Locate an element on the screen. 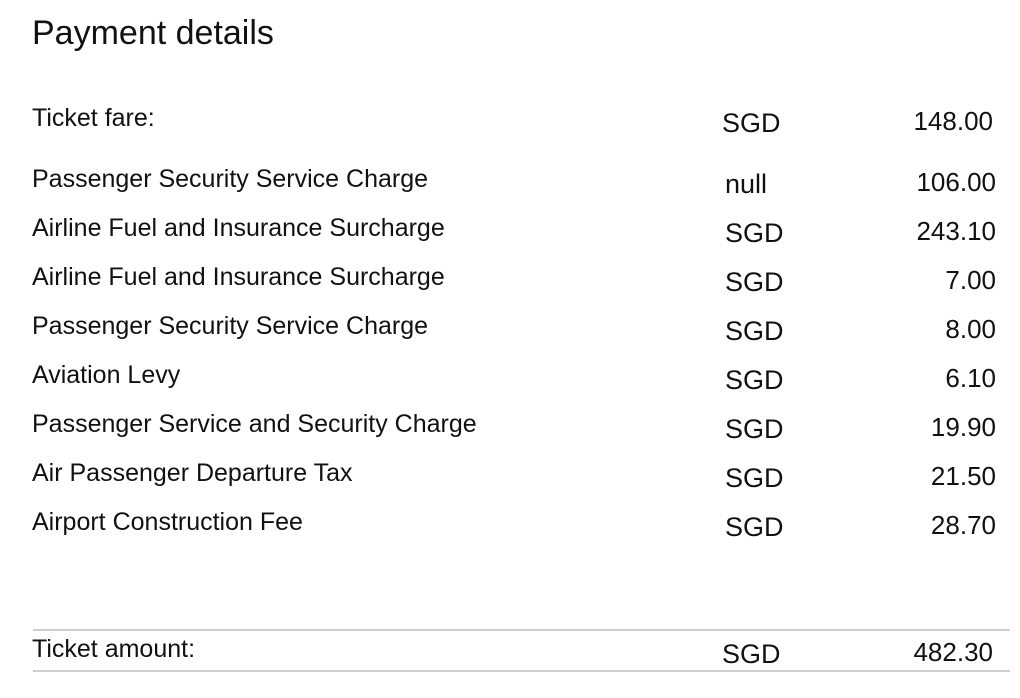 The width and height of the screenshot is (1020, 698). ticket-amount-label: Ticket amount: is located at coordinates (114, 649).